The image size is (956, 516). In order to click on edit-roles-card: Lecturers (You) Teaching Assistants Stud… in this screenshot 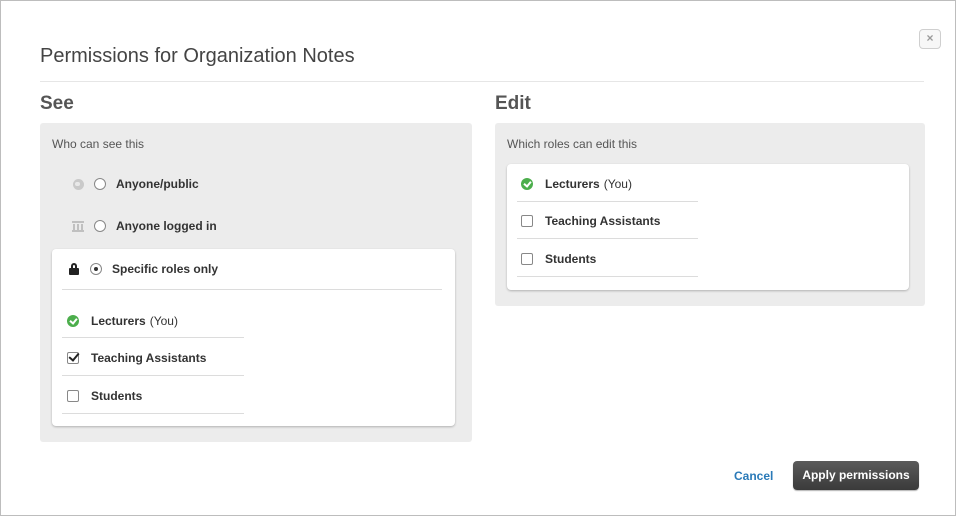, I will do `click(708, 227)`.